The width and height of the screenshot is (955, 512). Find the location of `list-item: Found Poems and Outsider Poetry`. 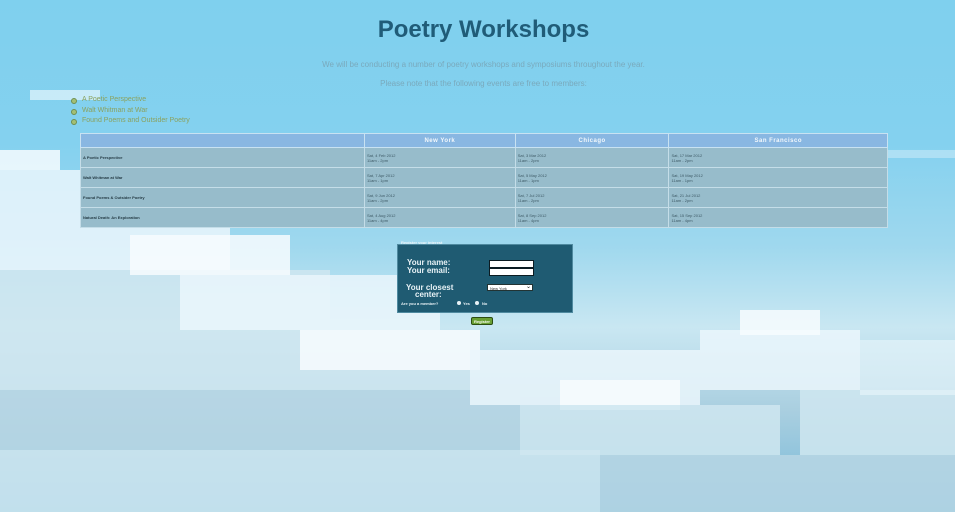

list-item: Found Poems and Outsider Poetry is located at coordinates (130, 121).